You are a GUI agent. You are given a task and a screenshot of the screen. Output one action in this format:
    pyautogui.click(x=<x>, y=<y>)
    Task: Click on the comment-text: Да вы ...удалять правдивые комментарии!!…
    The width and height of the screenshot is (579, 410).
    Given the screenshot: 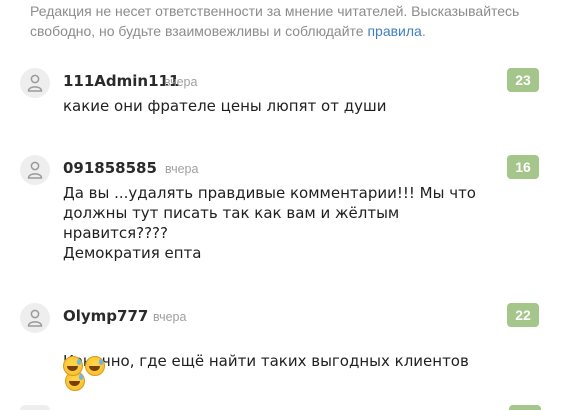 What is the action you would take?
    pyautogui.click(x=269, y=223)
    